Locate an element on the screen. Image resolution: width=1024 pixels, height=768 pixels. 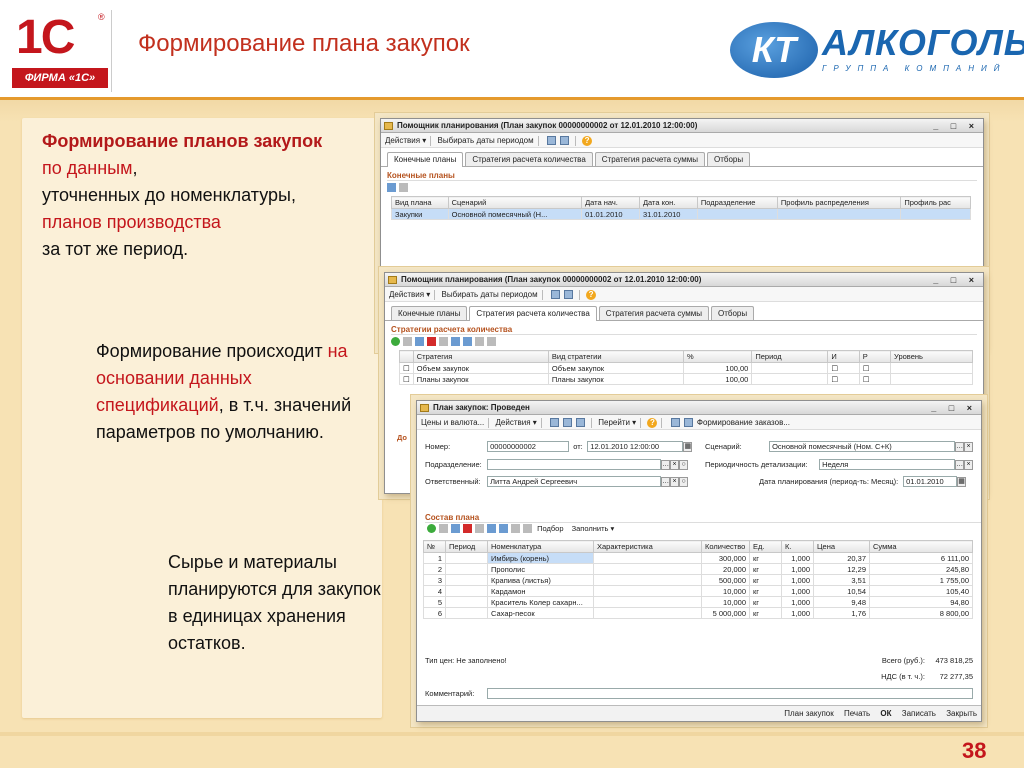
division-field is located at coordinates (574, 464).